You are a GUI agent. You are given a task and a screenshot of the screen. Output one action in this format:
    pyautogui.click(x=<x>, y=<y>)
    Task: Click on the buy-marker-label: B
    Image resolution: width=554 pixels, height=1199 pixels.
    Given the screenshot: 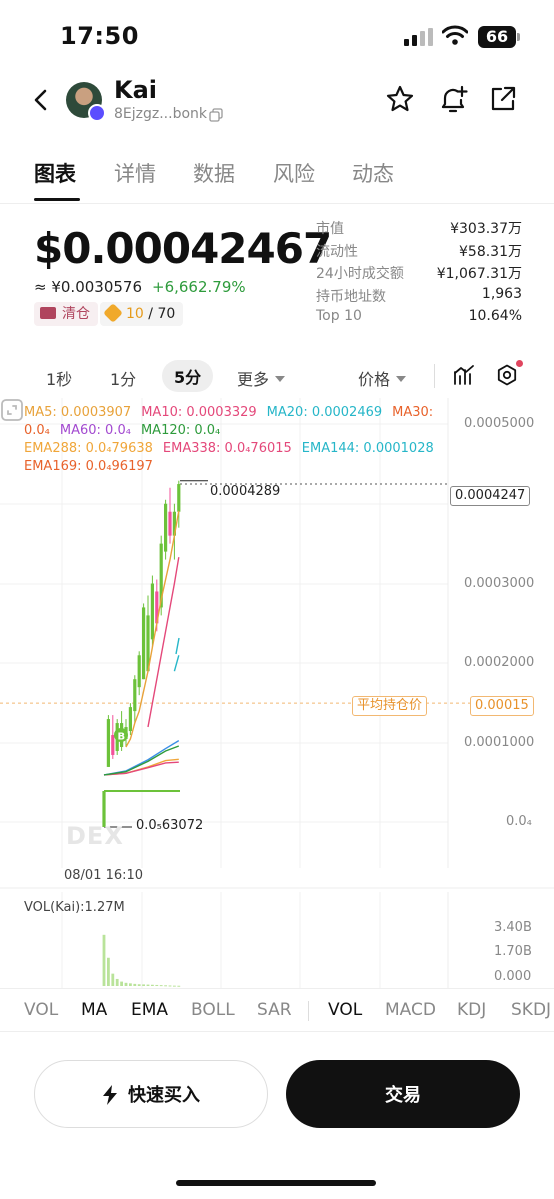 What is the action you would take?
    pyautogui.click(x=122, y=737)
    